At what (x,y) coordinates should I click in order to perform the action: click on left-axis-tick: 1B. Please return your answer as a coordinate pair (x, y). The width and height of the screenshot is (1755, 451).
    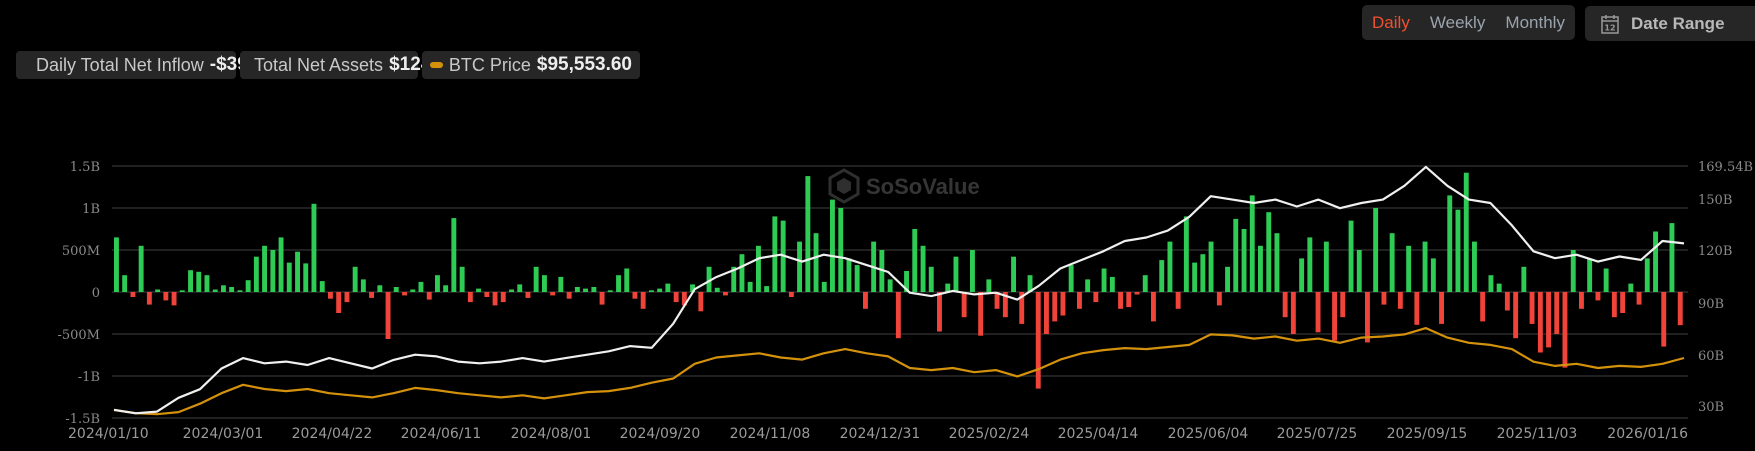
    Looking at the image, I should click on (91, 209).